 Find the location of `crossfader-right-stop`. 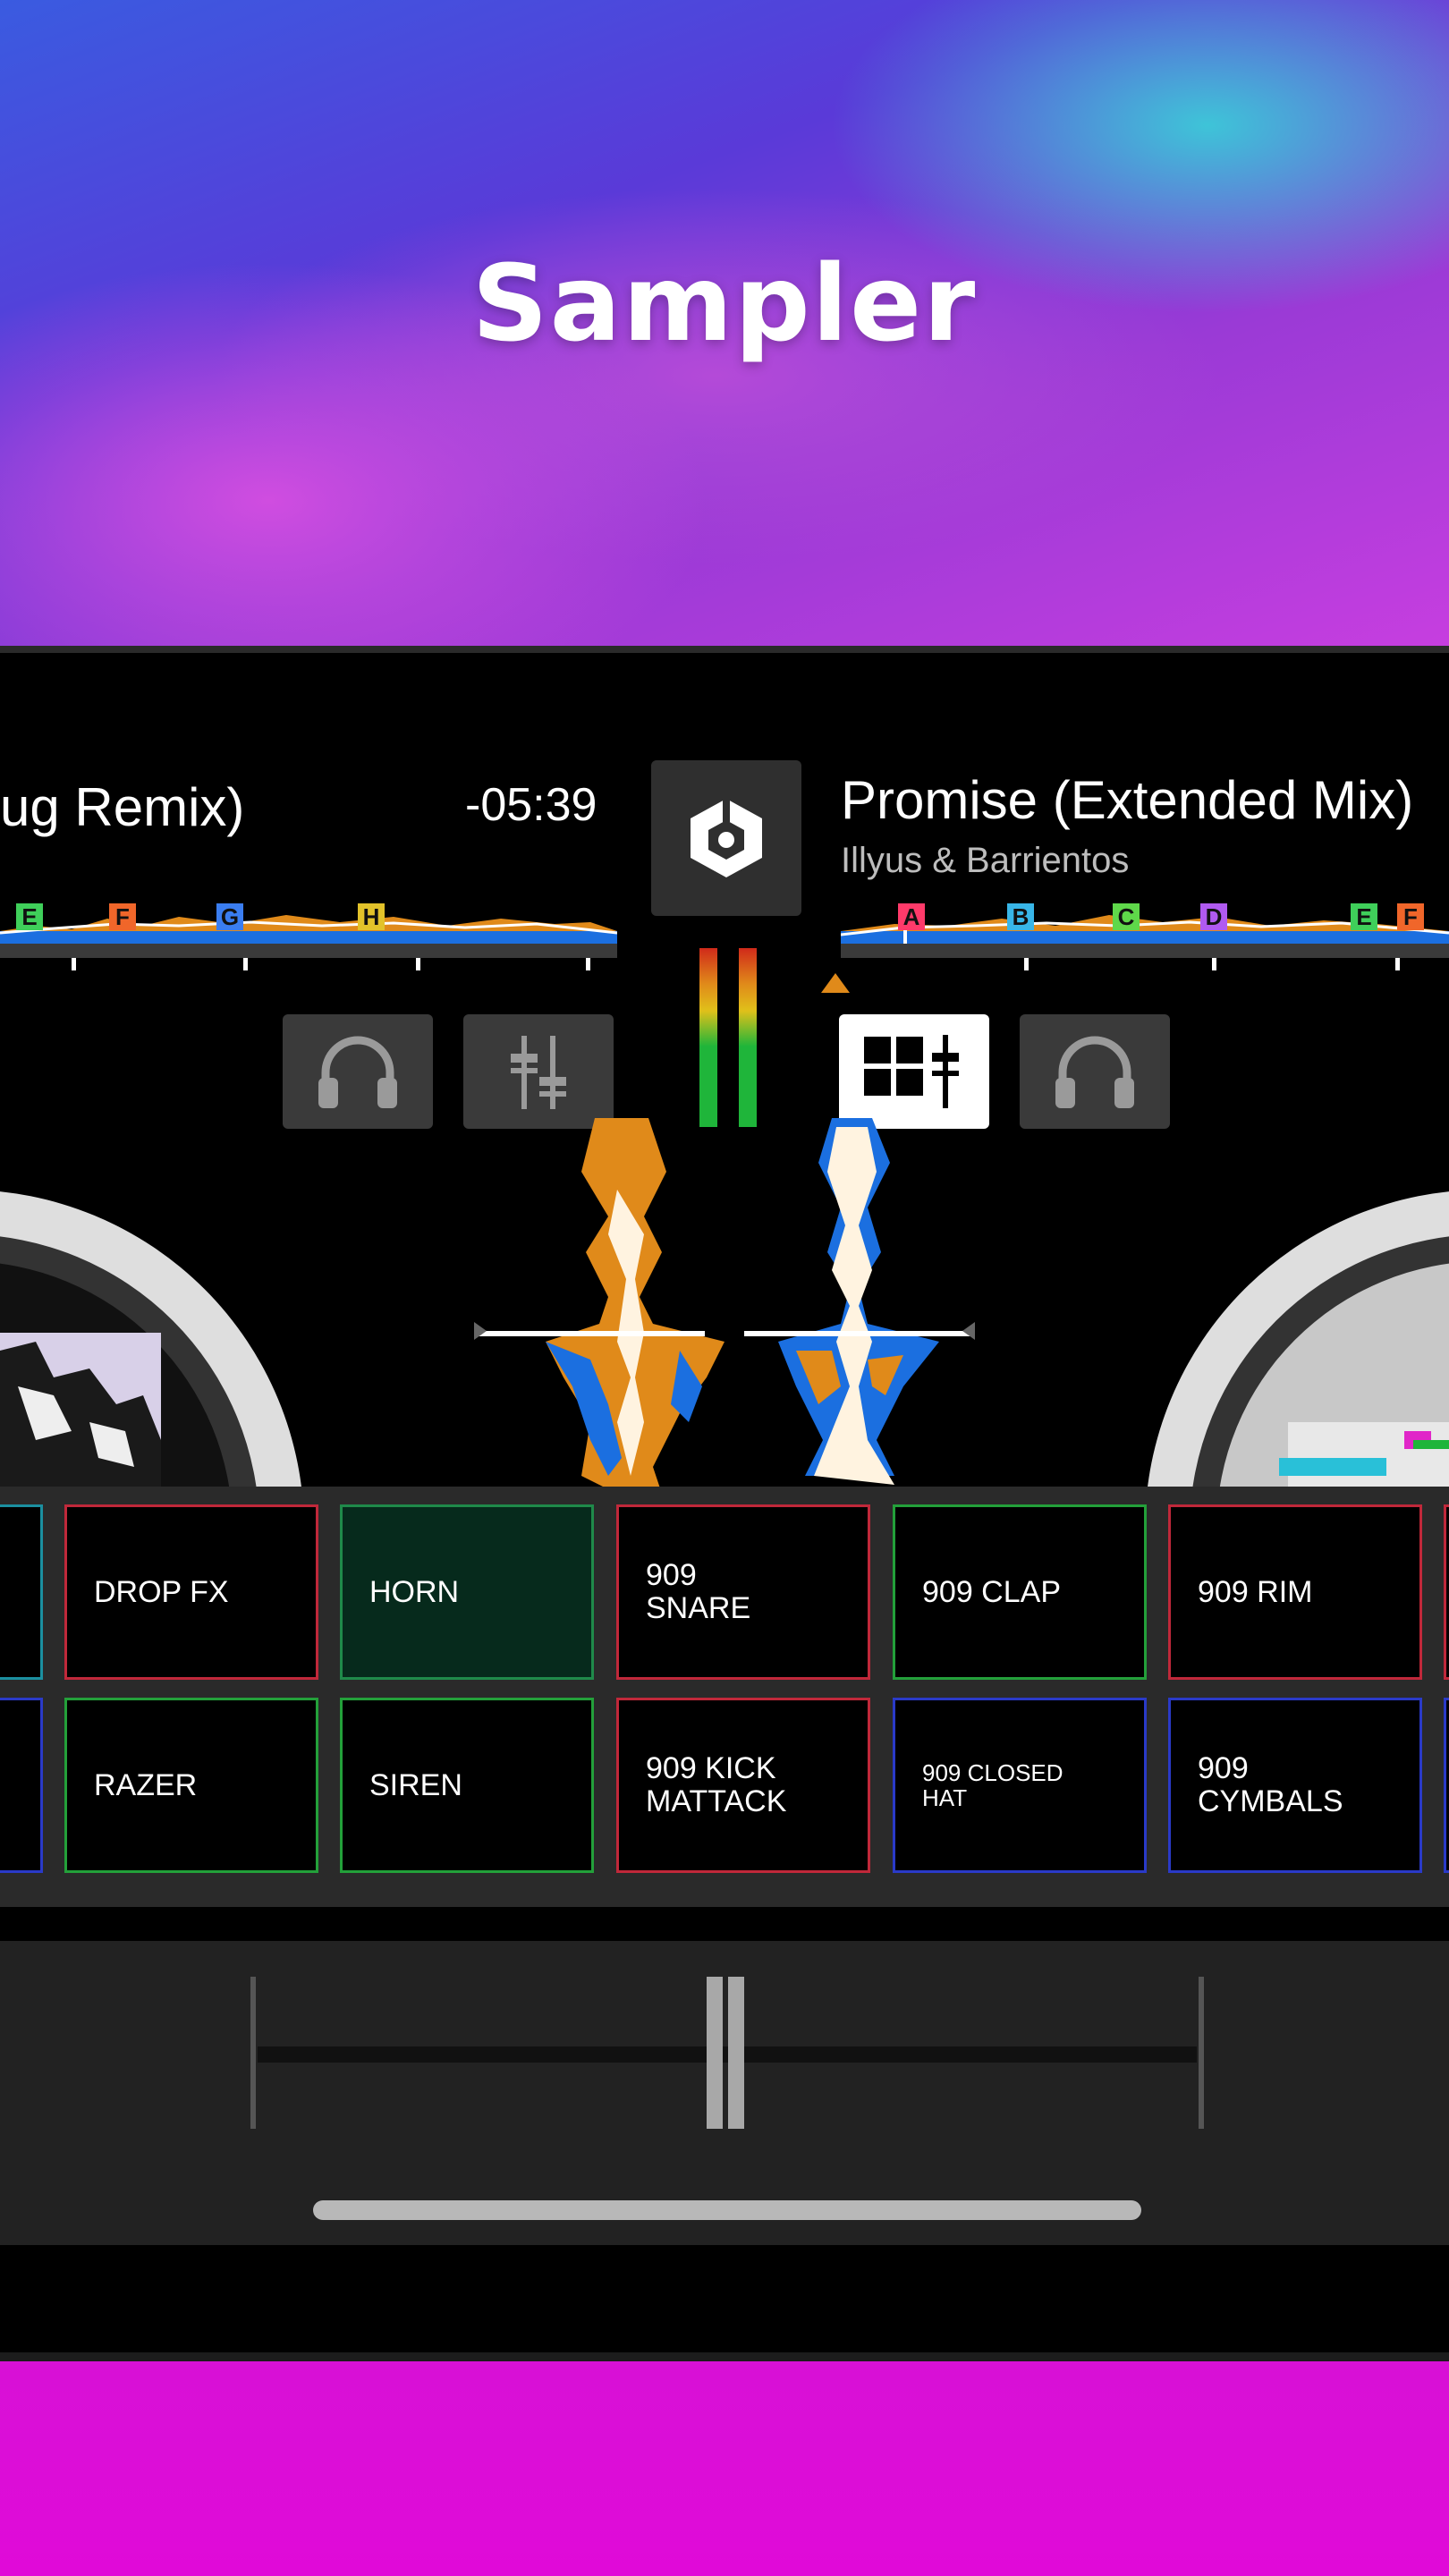

crossfader-right-stop is located at coordinates (1201, 2053).